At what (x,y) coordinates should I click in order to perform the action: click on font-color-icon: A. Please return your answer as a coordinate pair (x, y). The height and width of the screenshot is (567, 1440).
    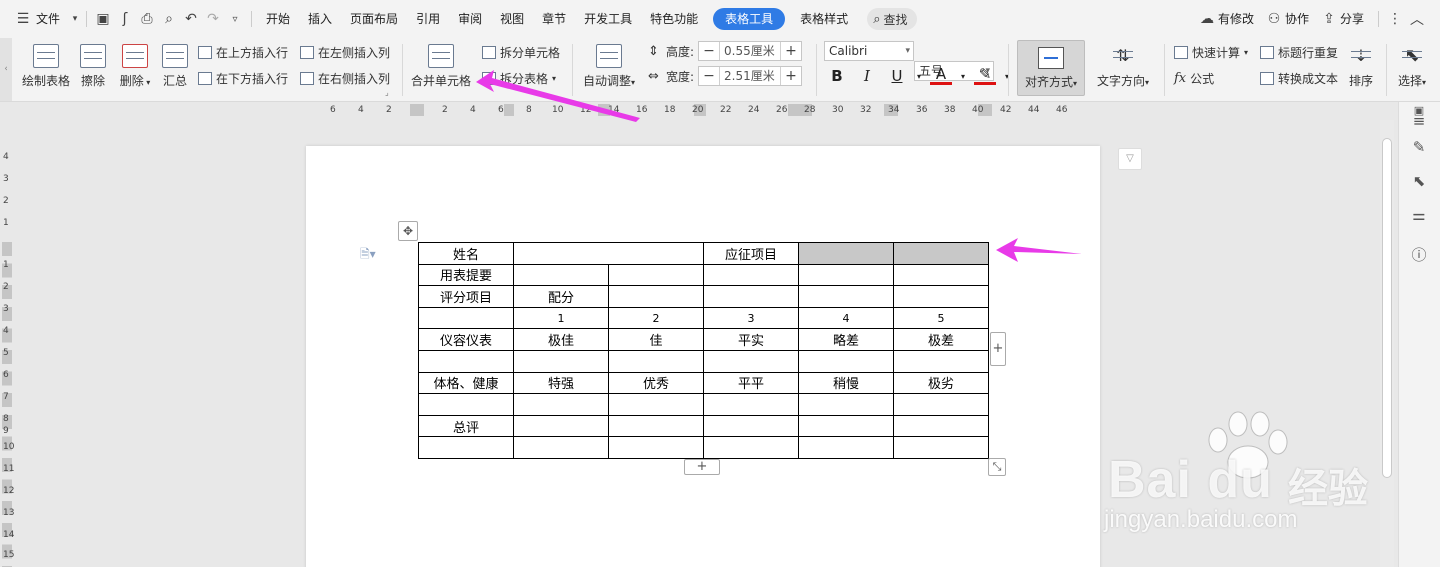
    Looking at the image, I should click on (941, 76).